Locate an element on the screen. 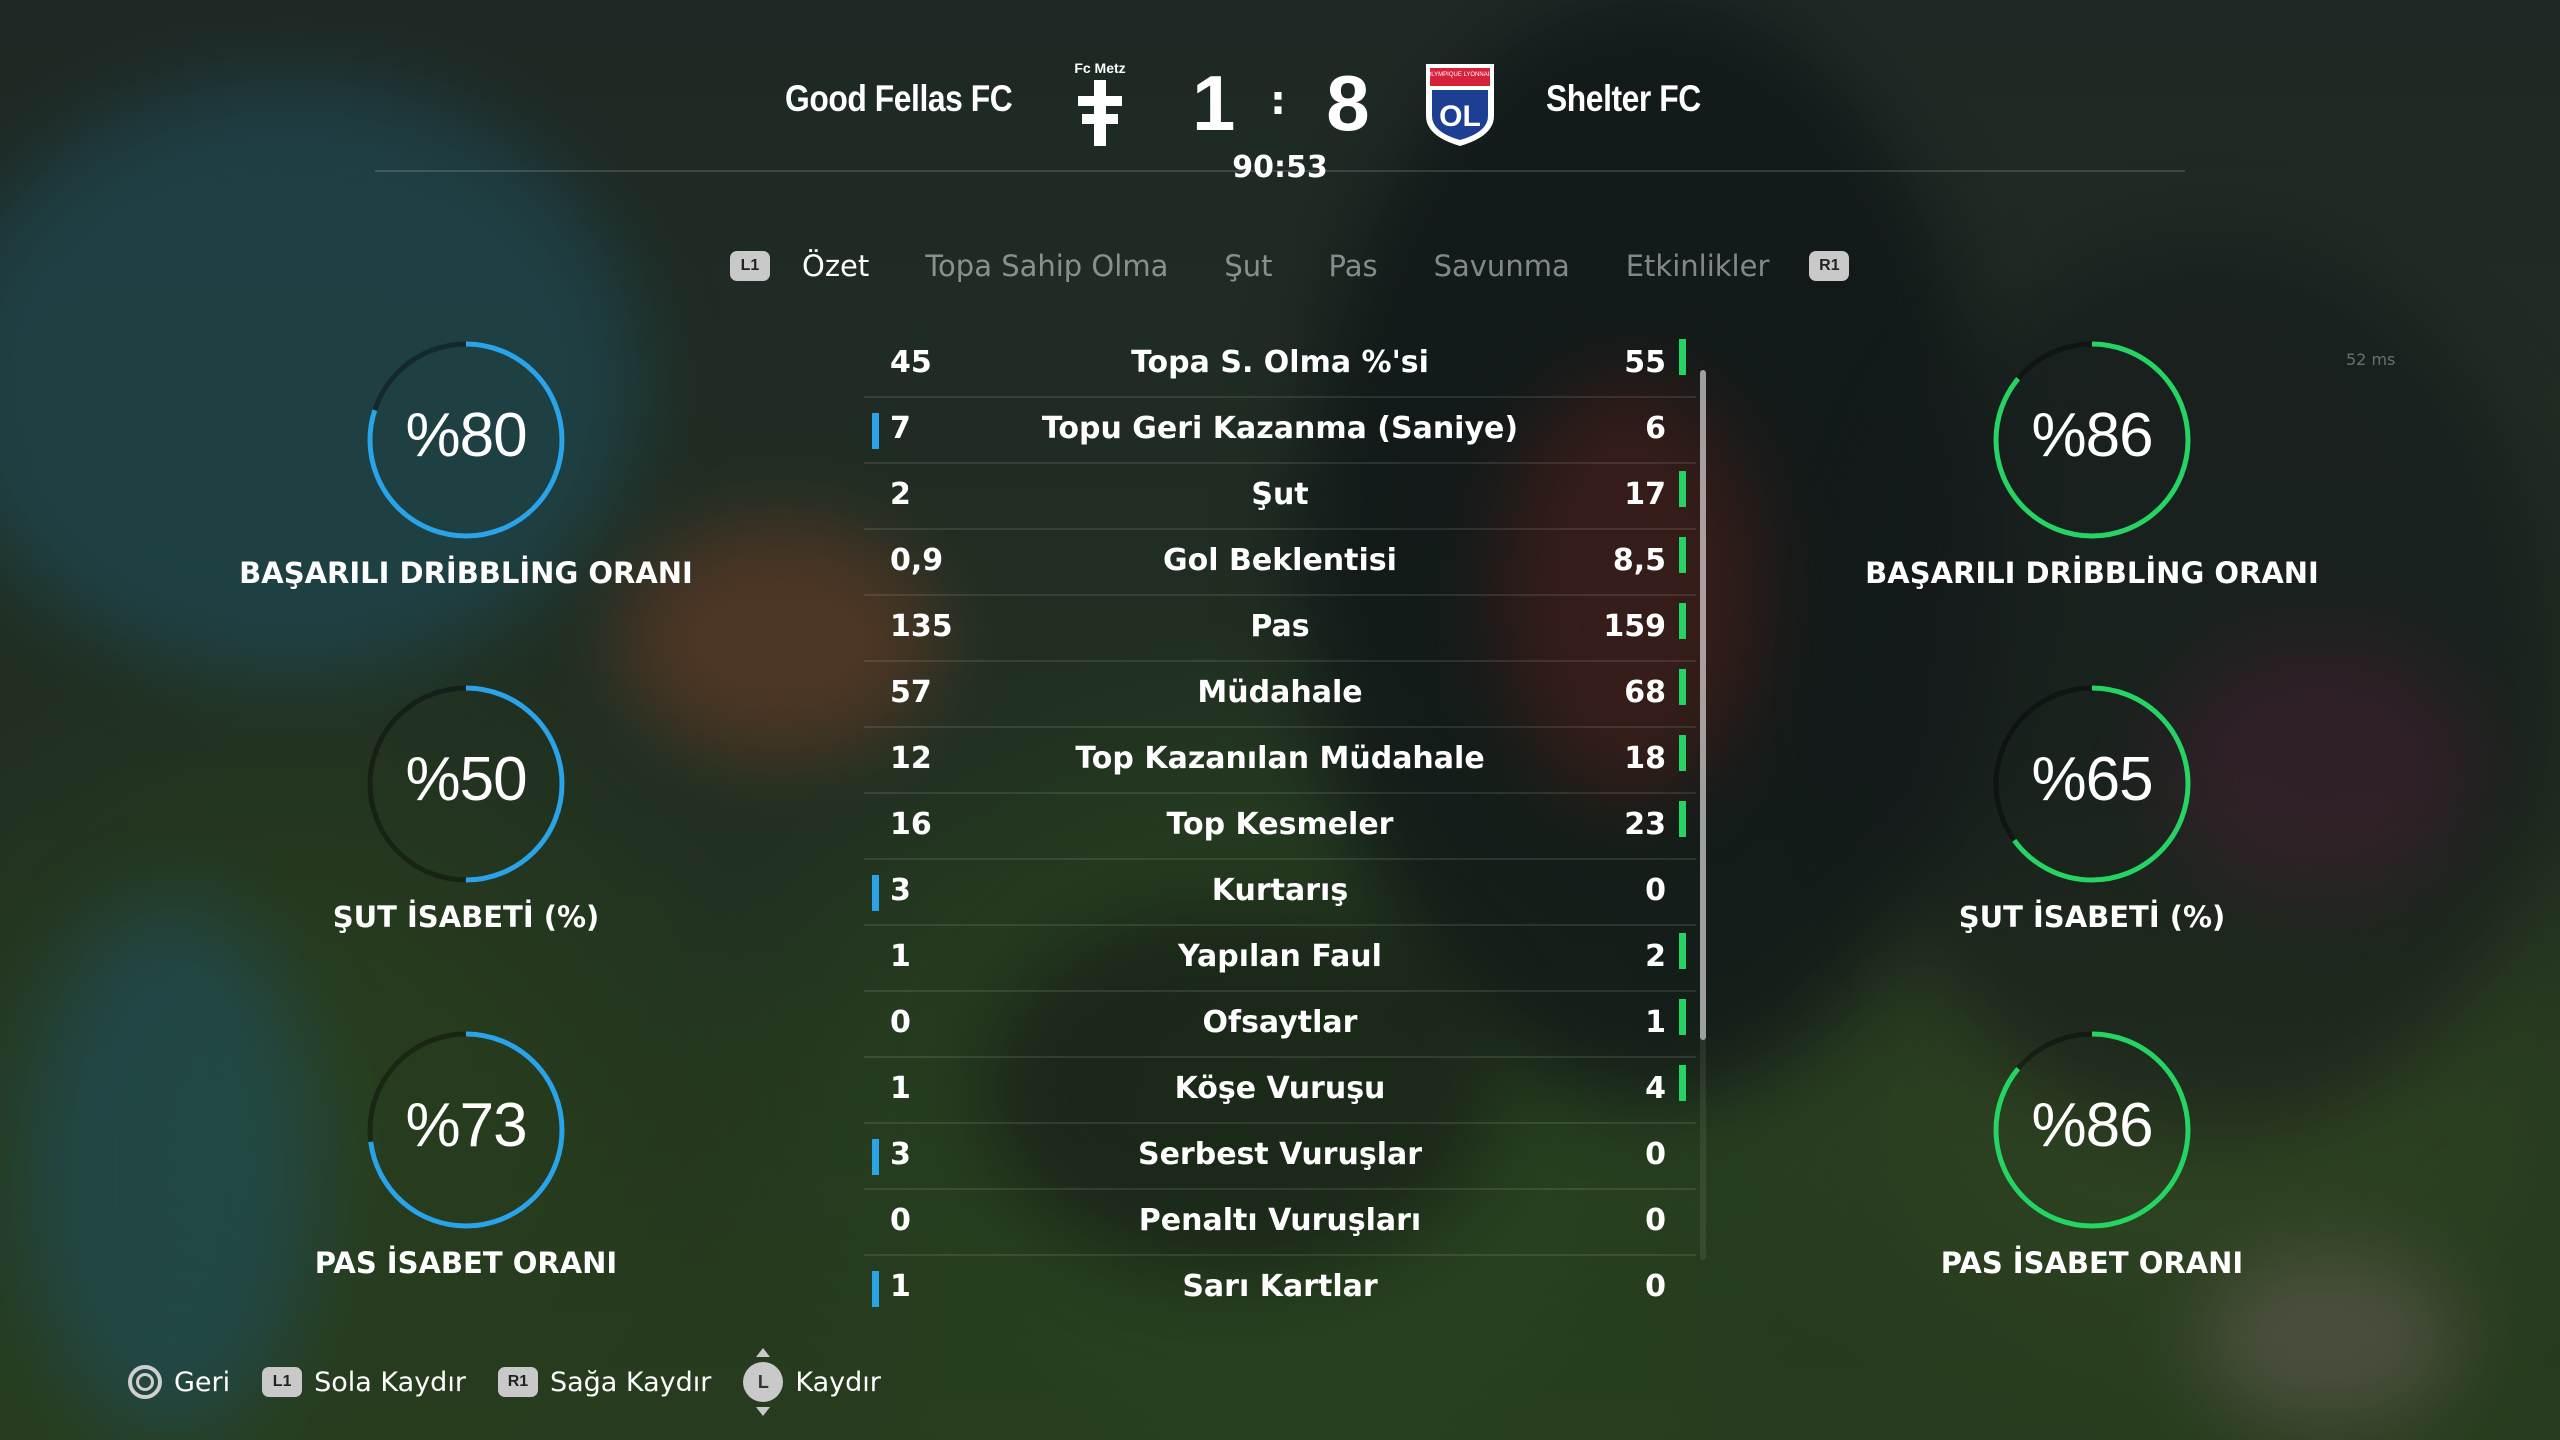 This screenshot has height=1440, width=2560. home-score: 1 is located at coordinates (1214, 103).